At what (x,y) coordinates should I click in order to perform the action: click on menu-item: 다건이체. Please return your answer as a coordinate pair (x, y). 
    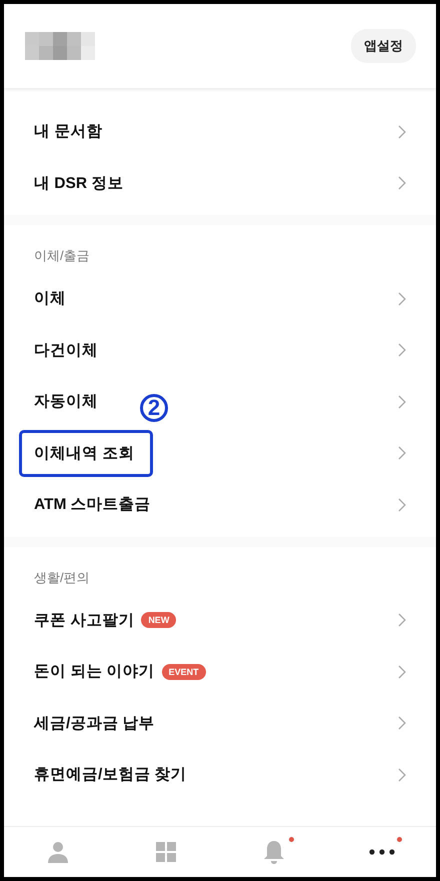
    Looking at the image, I should click on (66, 350).